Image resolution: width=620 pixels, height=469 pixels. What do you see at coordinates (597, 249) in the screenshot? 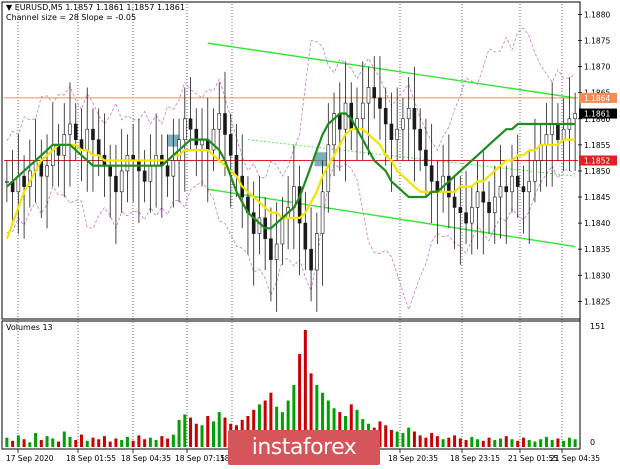
I see `y-tick-label: 1.1835` at bounding box center [597, 249].